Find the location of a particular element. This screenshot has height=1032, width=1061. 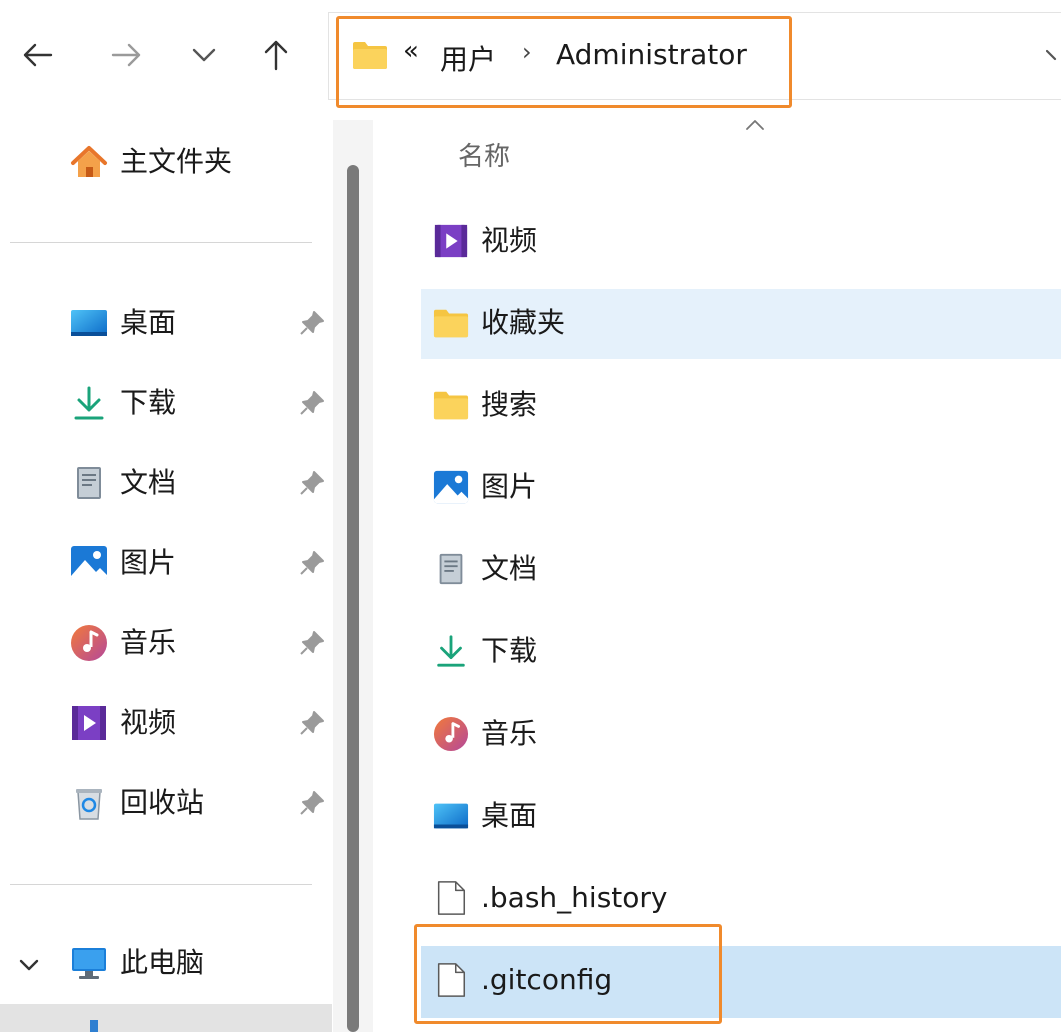

list-item-label: 视频 is located at coordinates (509, 240).